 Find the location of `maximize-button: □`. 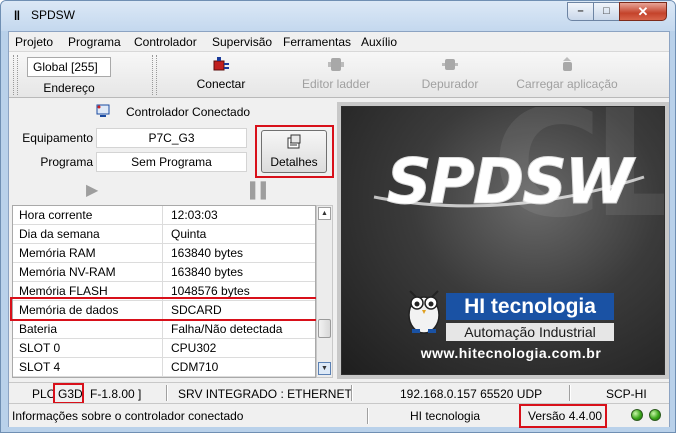

maximize-button: □ is located at coordinates (606, 11).